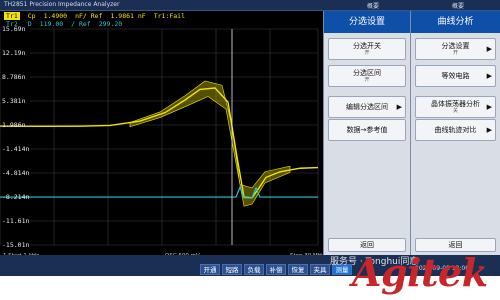  What do you see at coordinates (455, 107) in the screenshot?
I see `crystal-analysis-button: 晶体振荡器分析 关 ▶` at bounding box center [455, 107].